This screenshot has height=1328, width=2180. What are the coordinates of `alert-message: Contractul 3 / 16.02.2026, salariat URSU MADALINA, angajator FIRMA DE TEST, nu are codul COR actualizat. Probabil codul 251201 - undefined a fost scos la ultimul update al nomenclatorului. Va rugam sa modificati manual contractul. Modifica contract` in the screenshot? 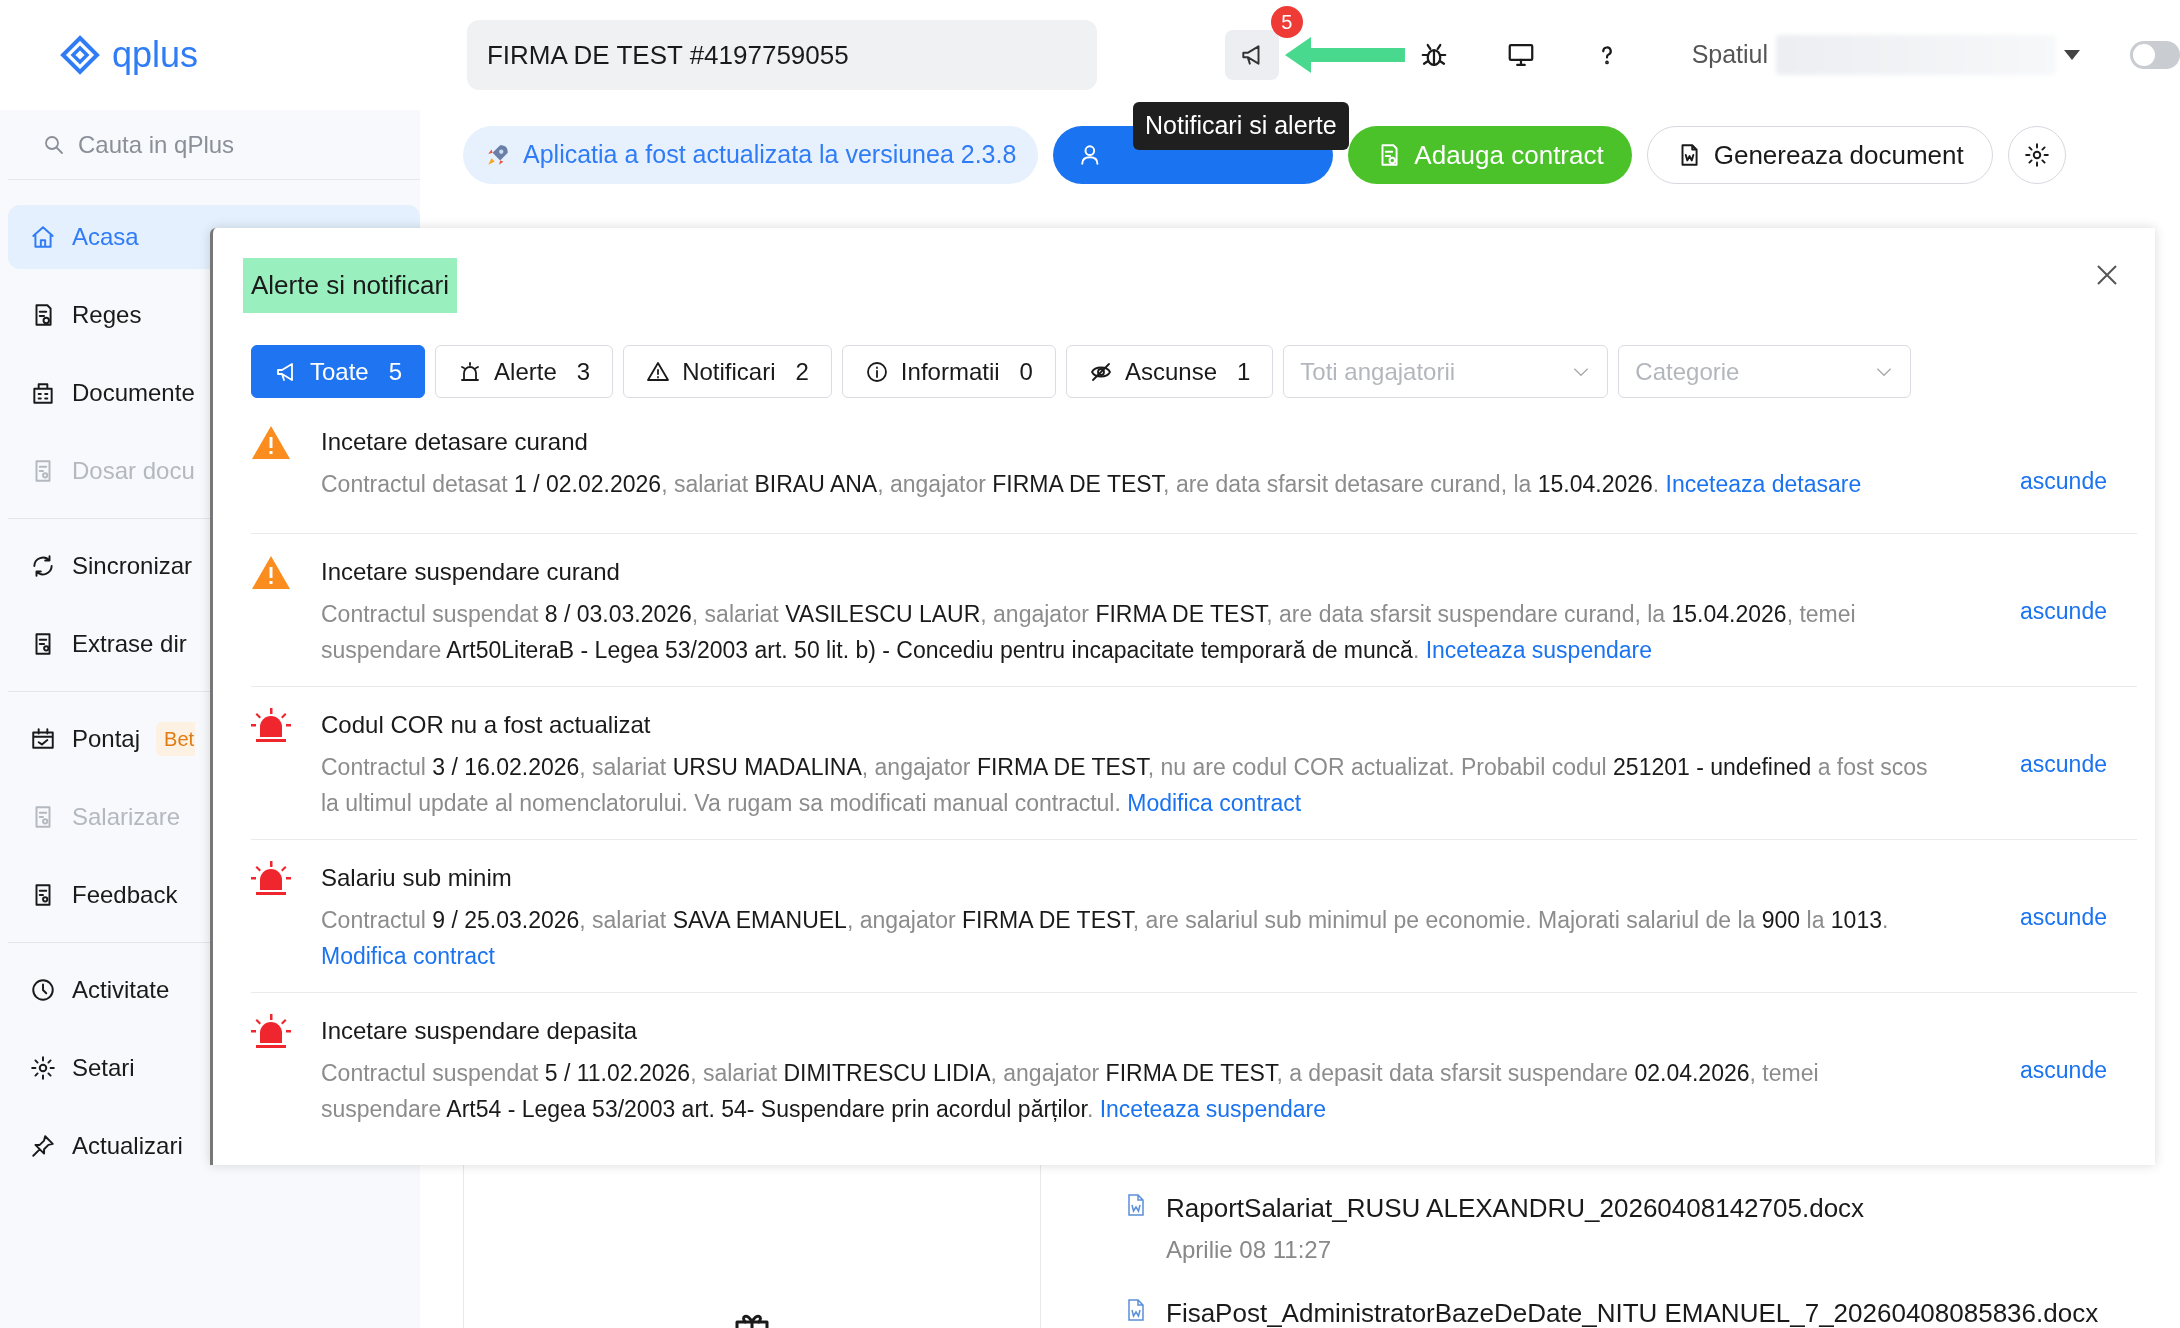 It's located at (1125, 785).